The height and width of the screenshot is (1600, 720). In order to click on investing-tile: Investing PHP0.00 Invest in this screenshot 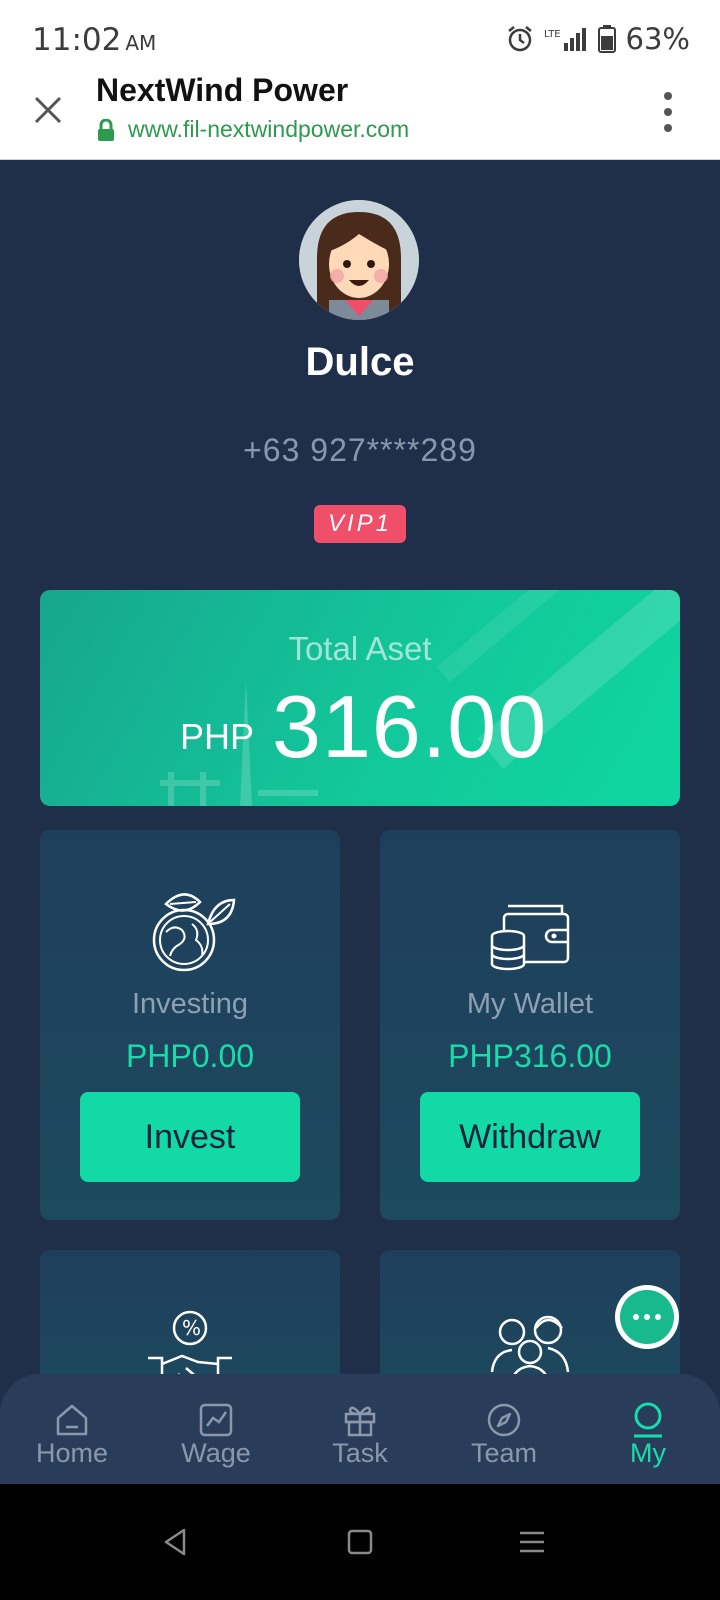, I will do `click(190, 1025)`.